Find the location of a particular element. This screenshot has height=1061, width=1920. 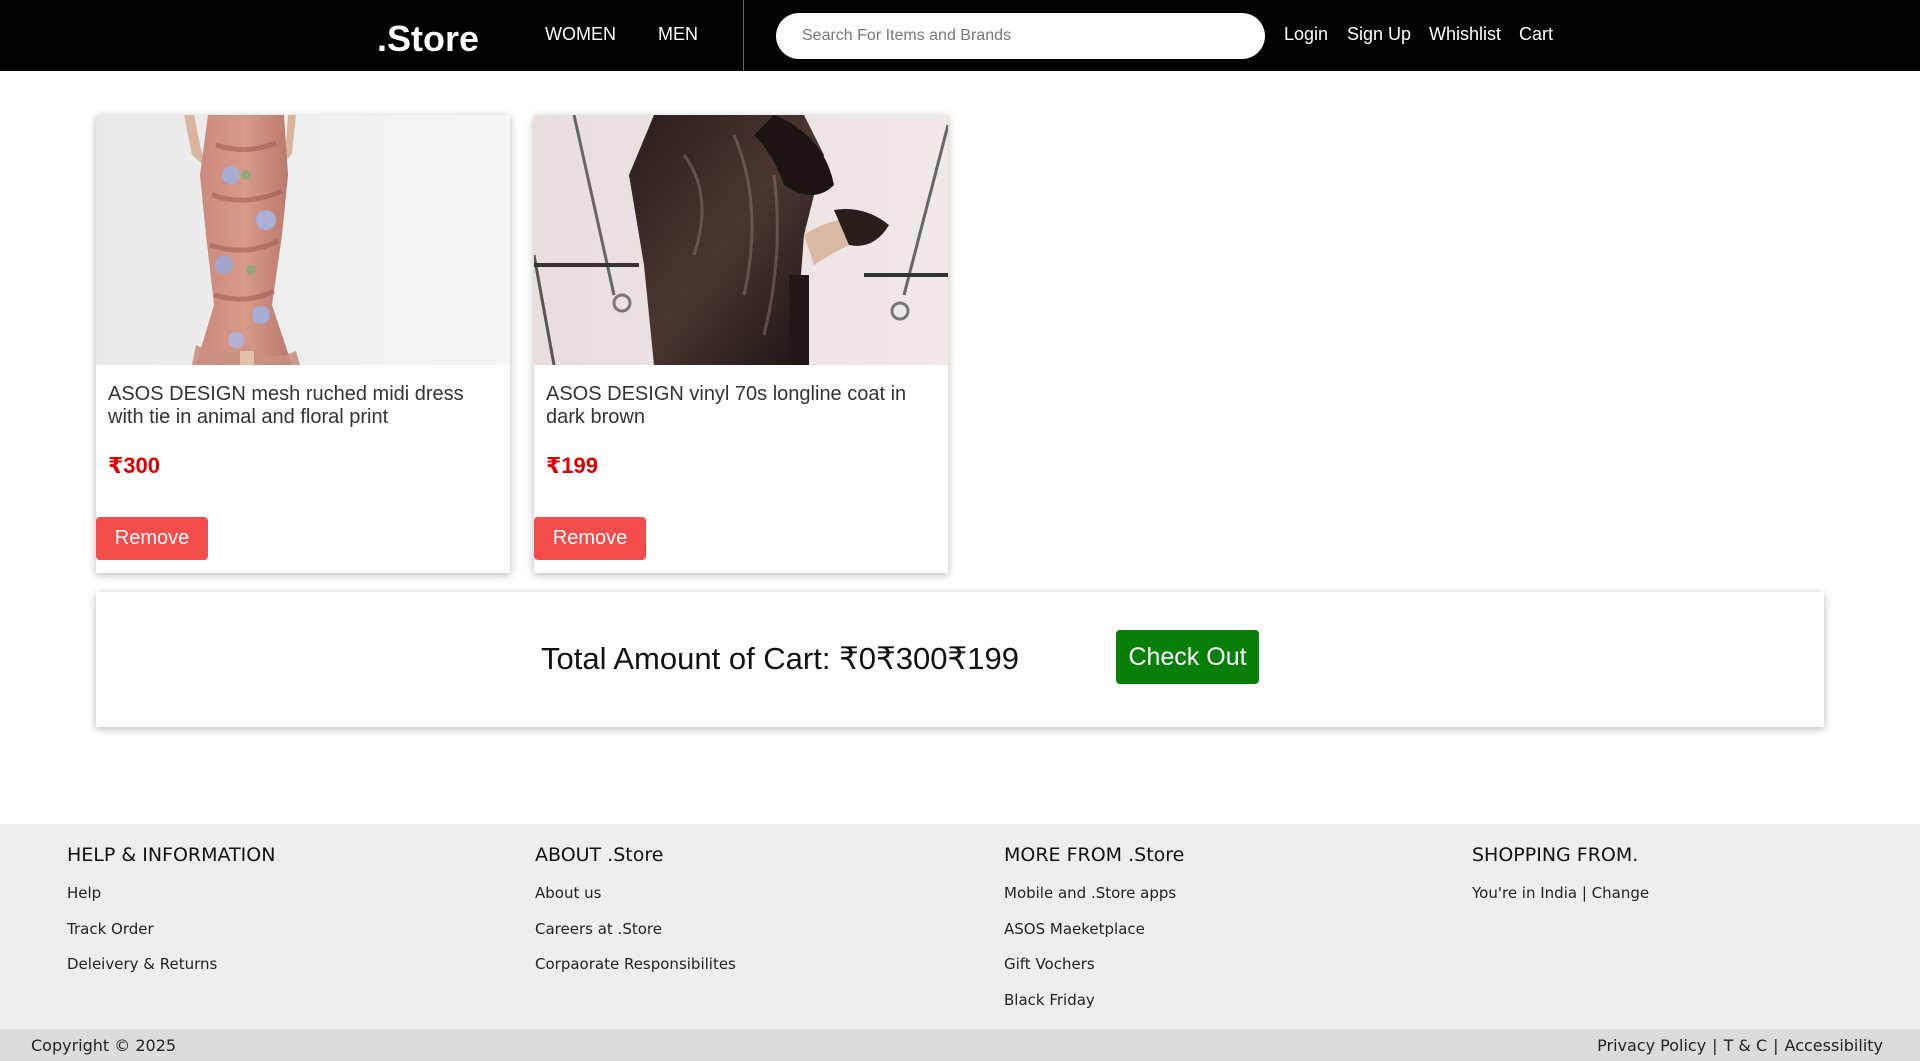

wishlist-link: Whishlist is located at coordinates (1465, 34).